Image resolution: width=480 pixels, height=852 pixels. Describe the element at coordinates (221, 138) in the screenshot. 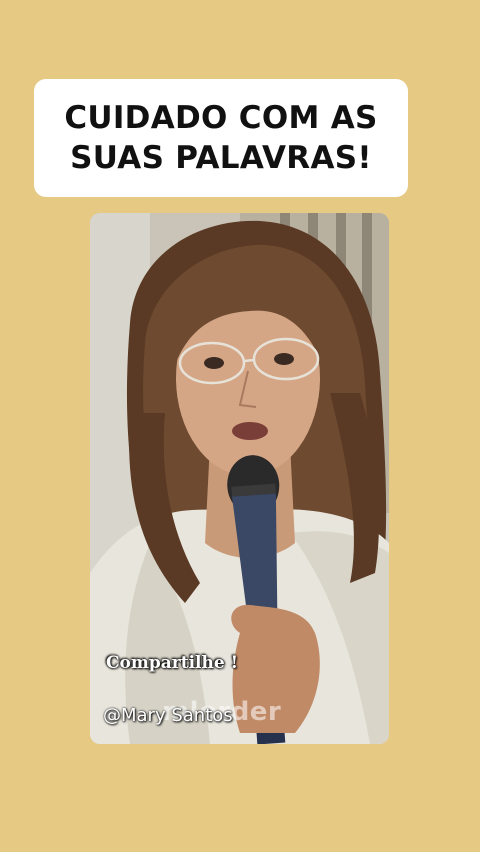

I see `title-card: CUIDADO COM AS SUAS PALAVRAS!` at that location.